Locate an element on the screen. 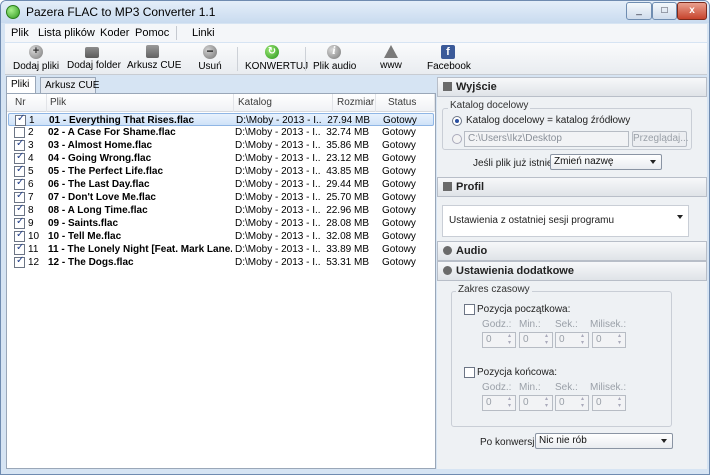 This screenshot has width=710, height=475. time-range-title: Zakres czasowy is located at coordinates (494, 289).